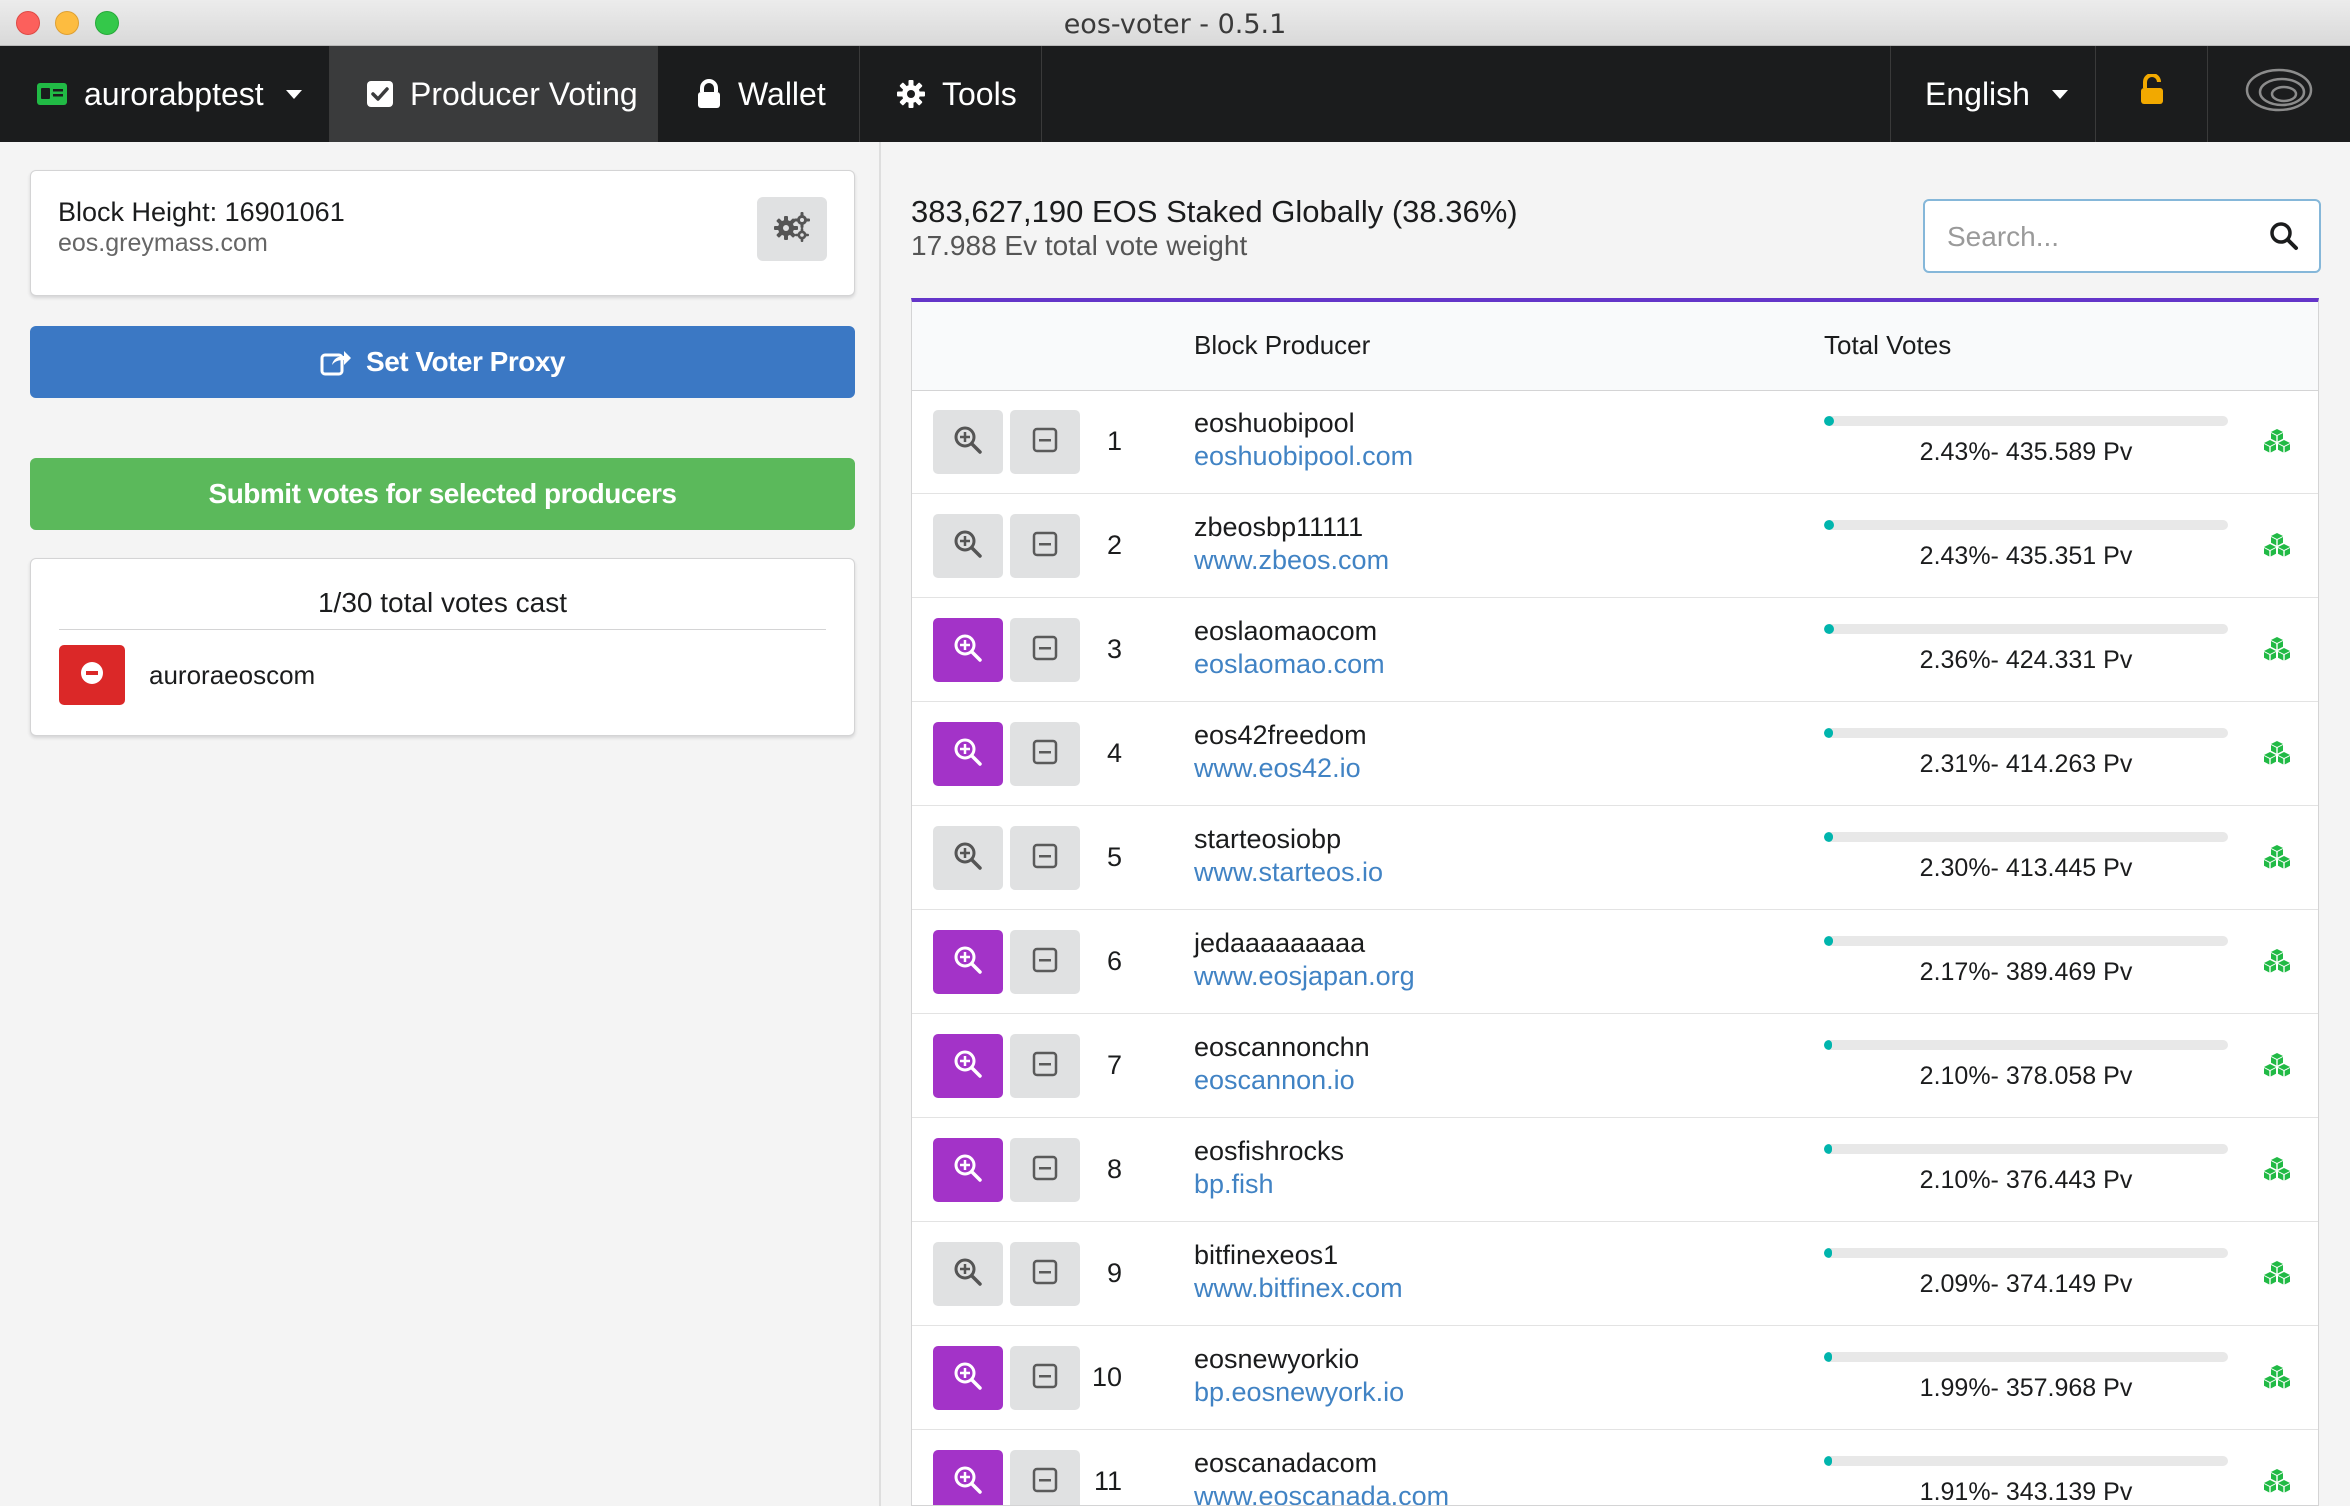  Describe the element at coordinates (2026, 1076) in the screenshot. I see `producer-votes: 2.10%- 378.058 Pv` at that location.